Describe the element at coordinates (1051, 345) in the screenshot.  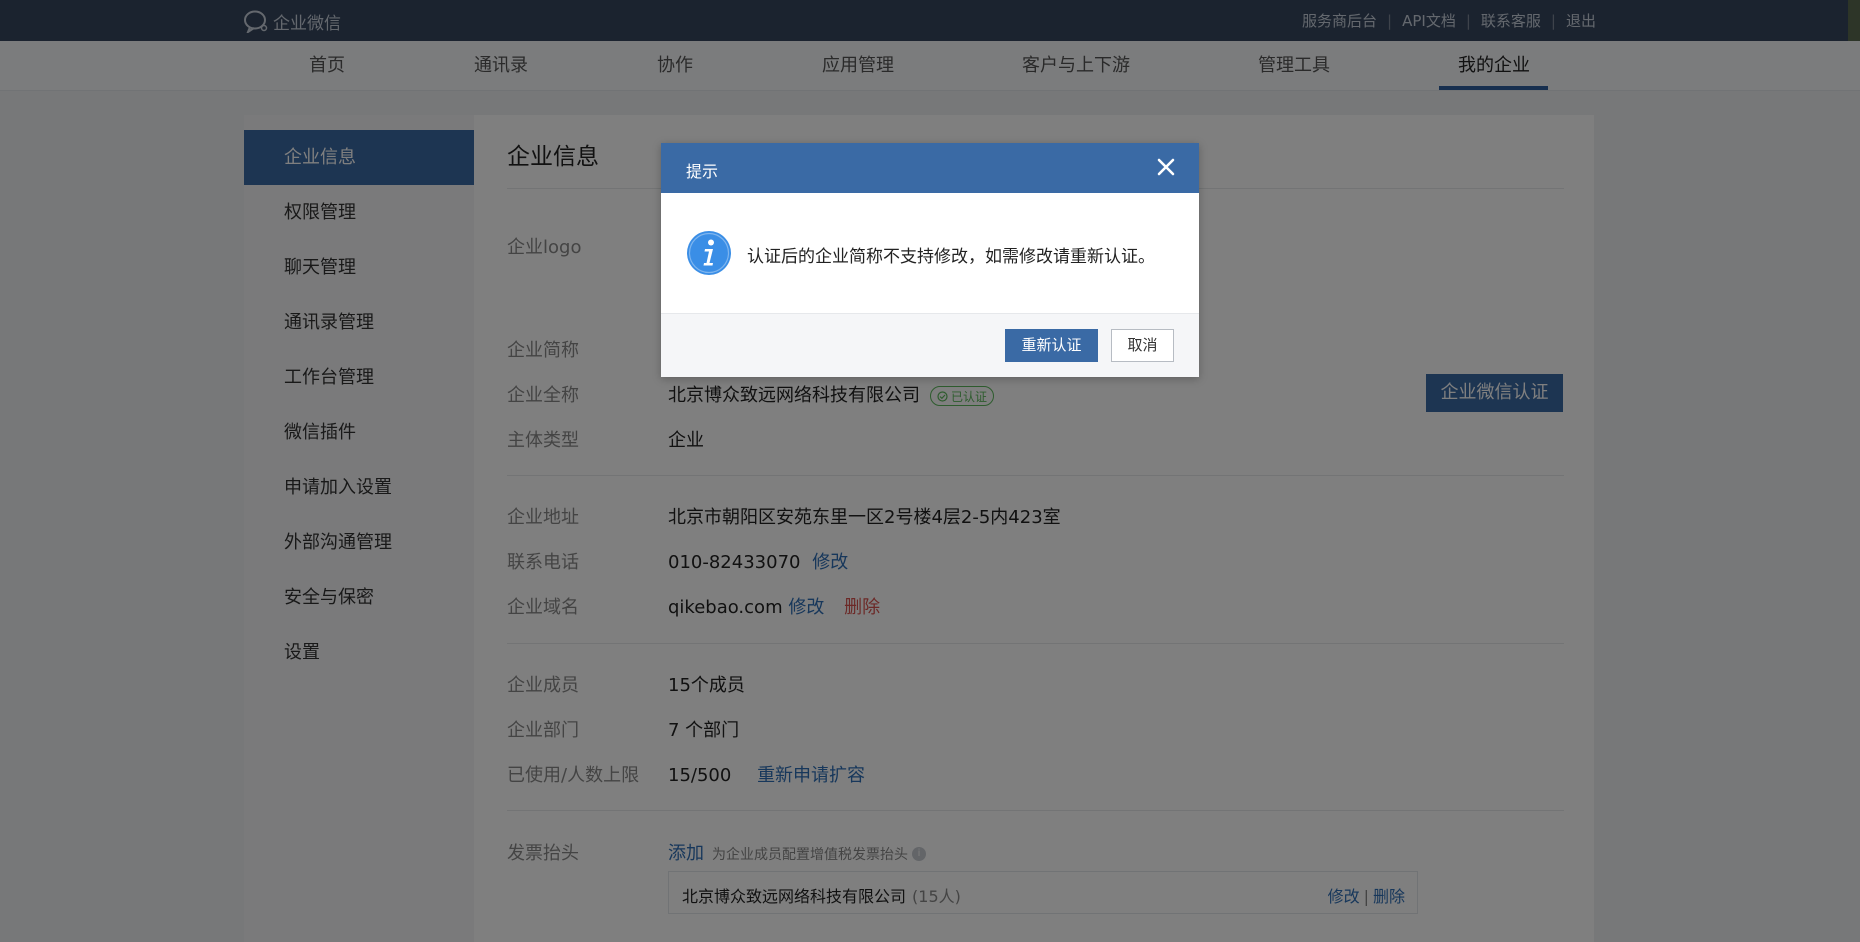
I see `reauthenticate-button: 重新认证` at that location.